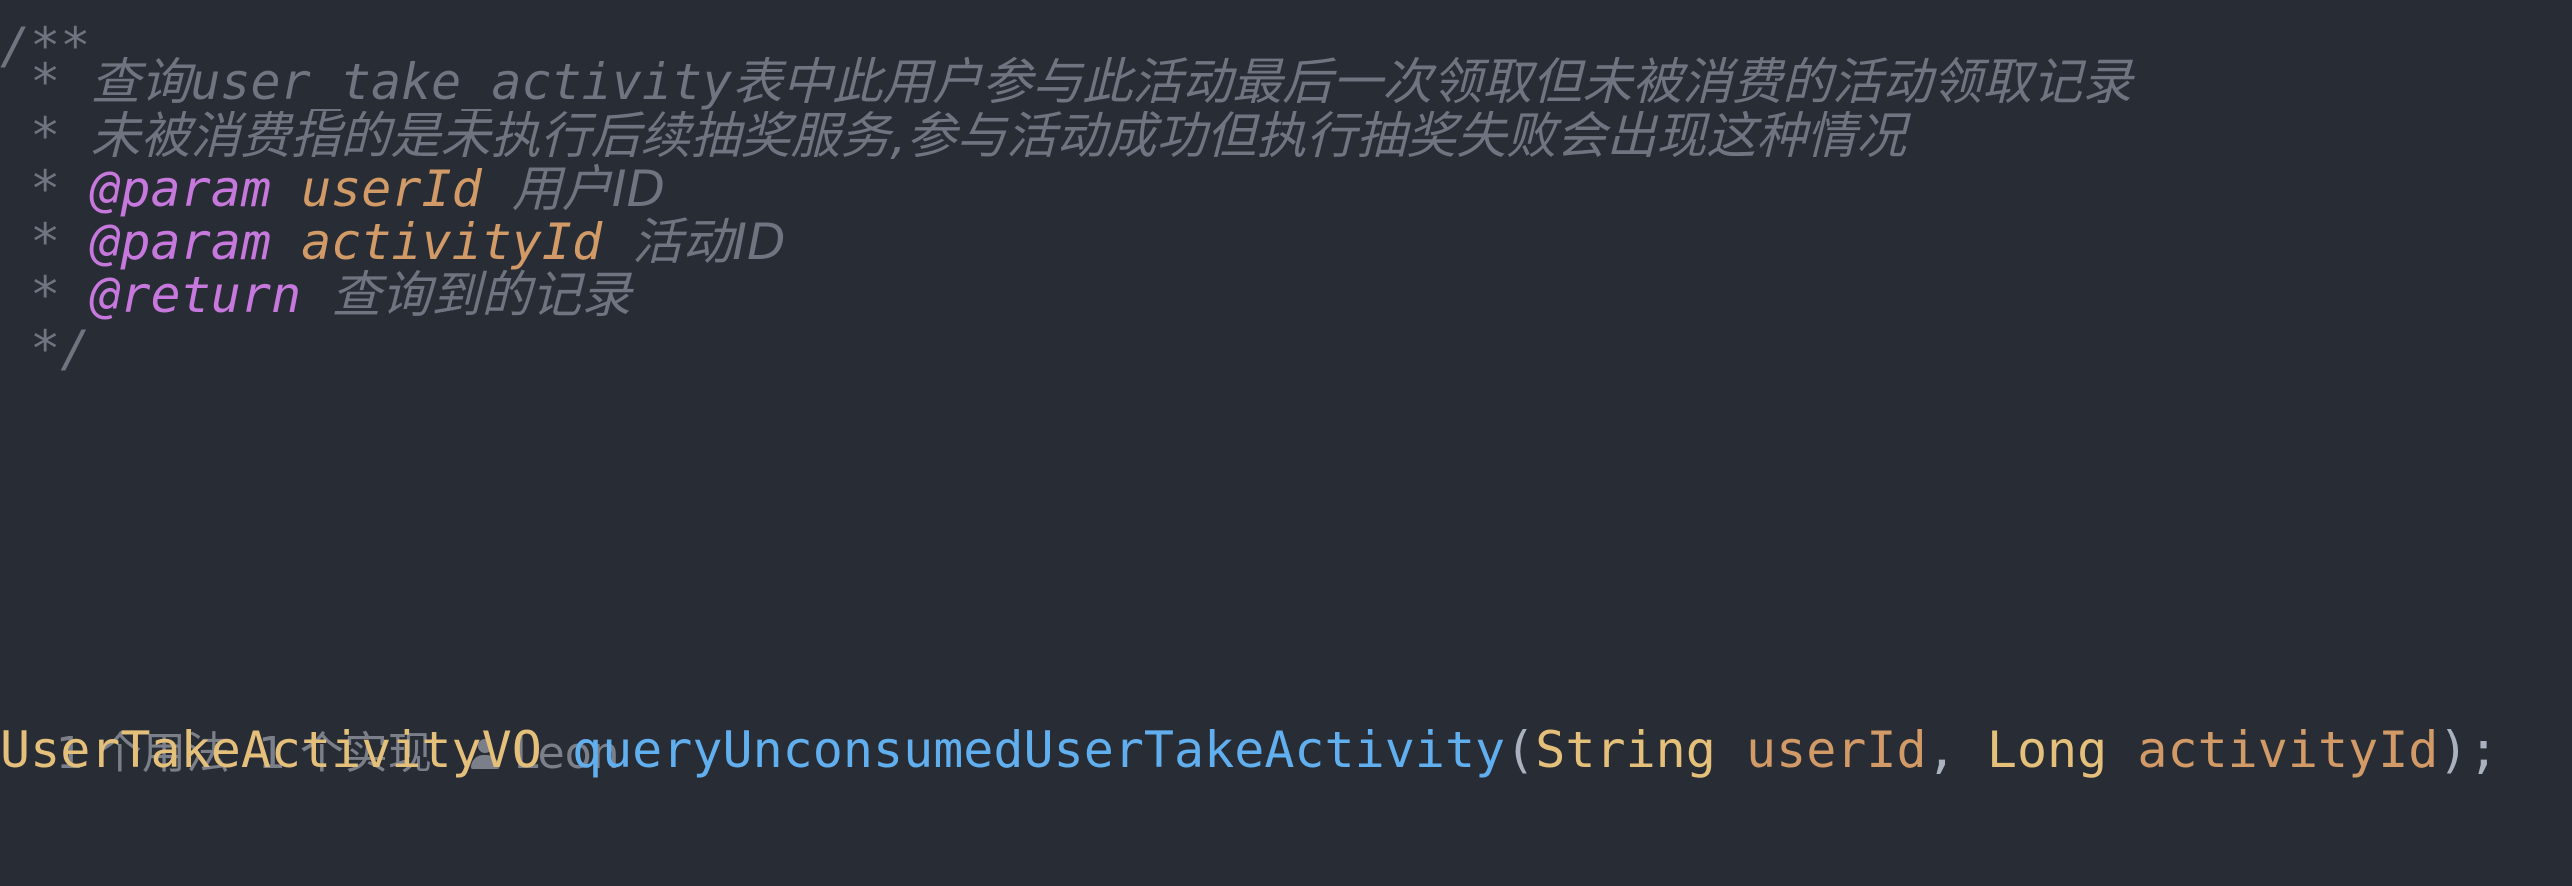 The height and width of the screenshot is (886, 2572). I want to click on open-paren: (, so click(1520, 750).